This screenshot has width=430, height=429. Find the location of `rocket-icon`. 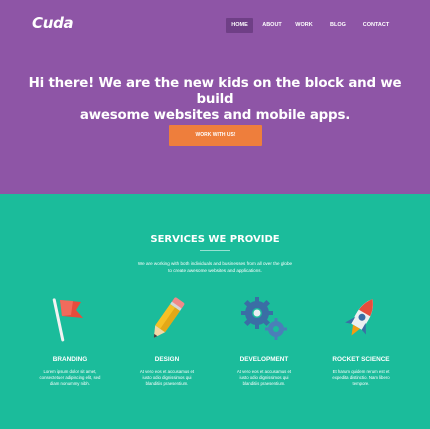

rocket-icon is located at coordinates (359, 317).